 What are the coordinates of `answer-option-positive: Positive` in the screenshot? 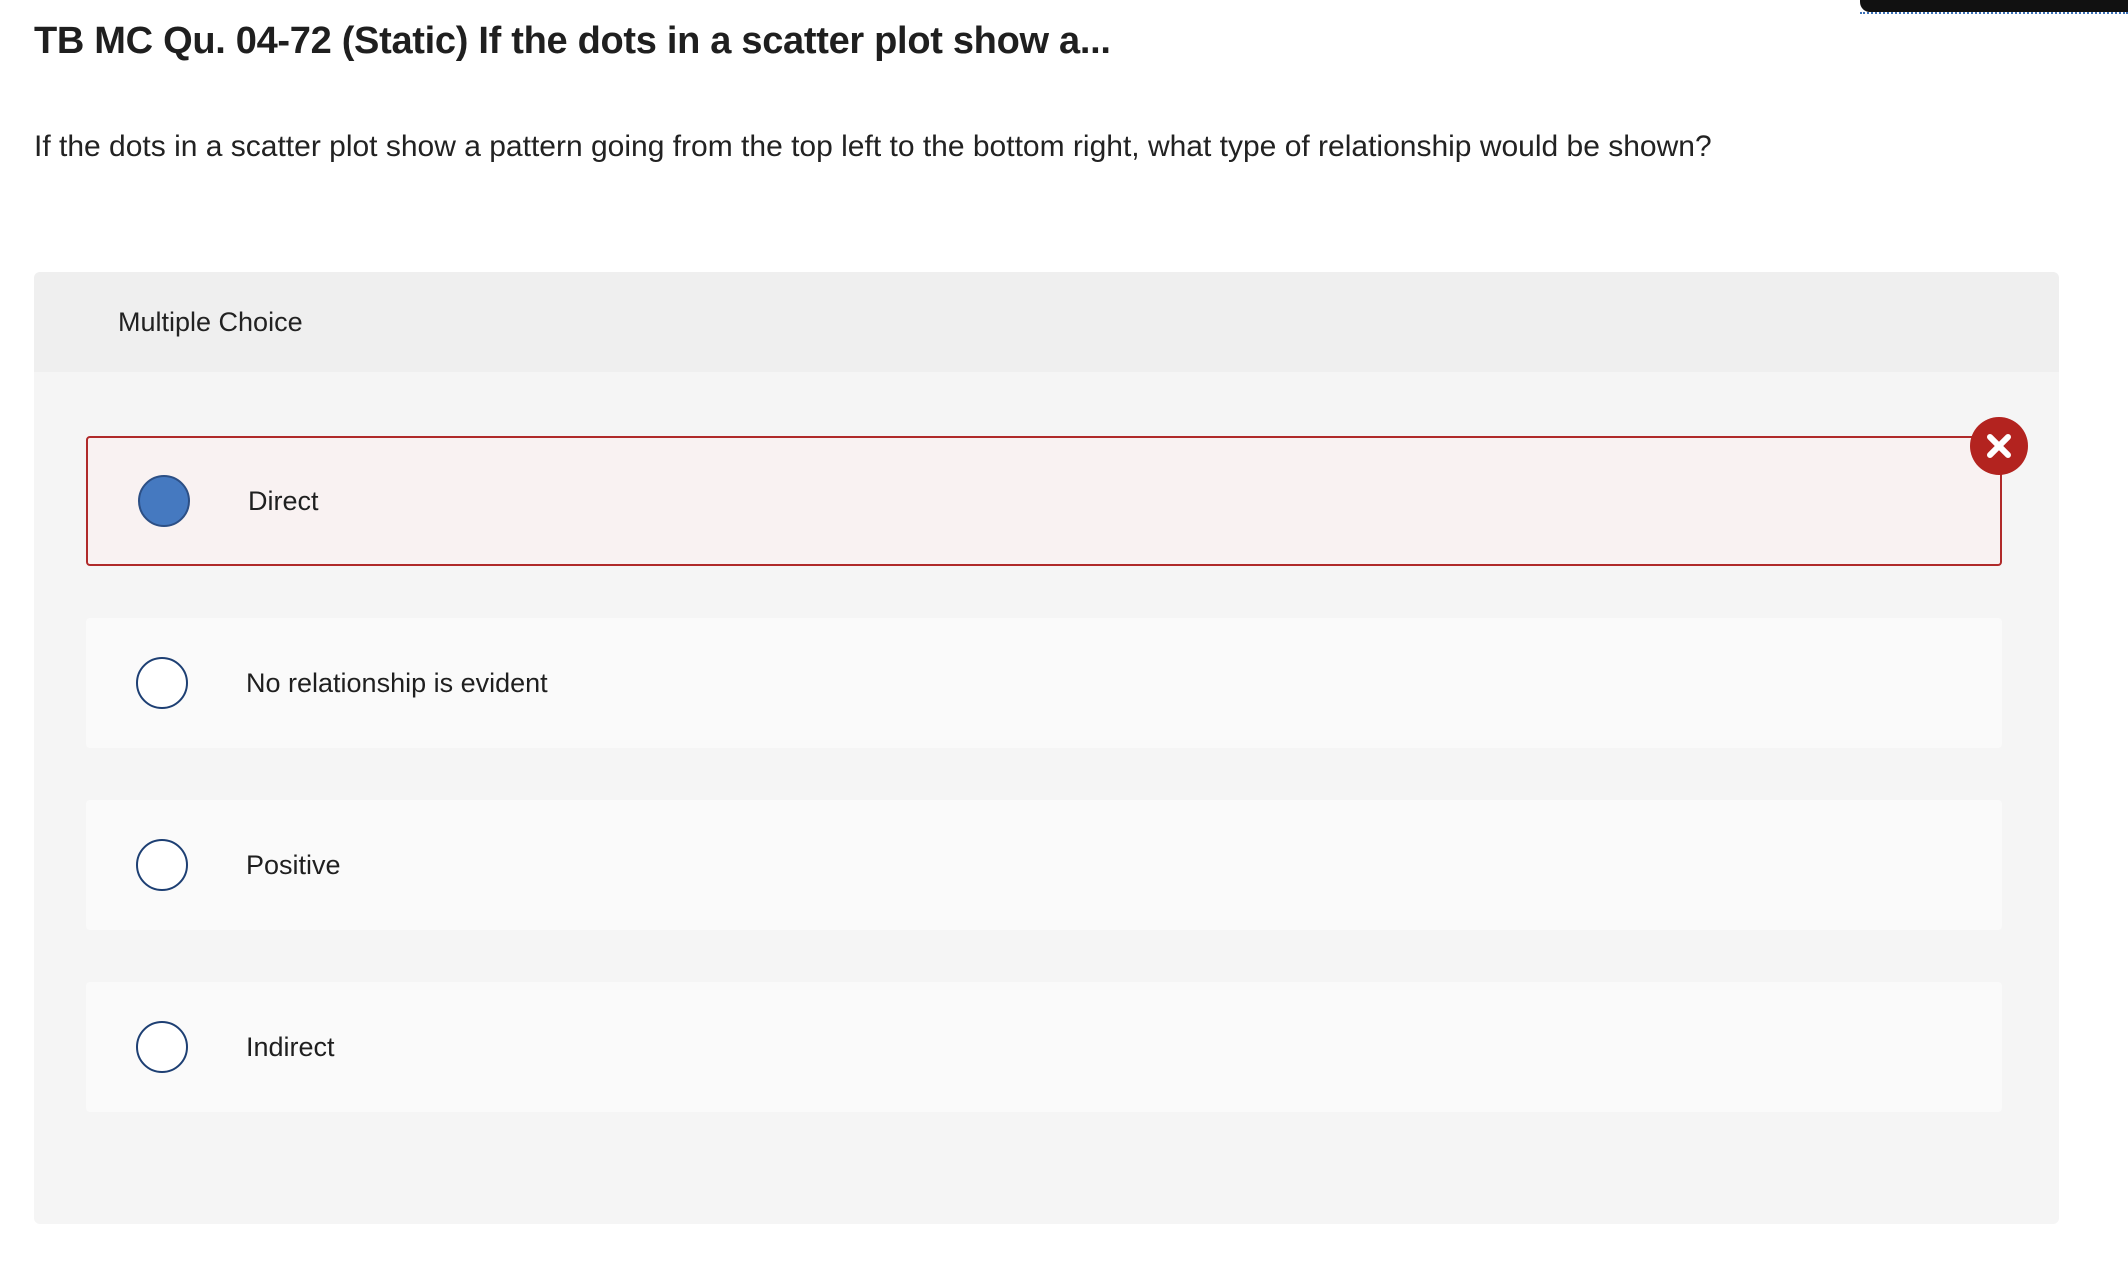 It's located at (1044, 865).